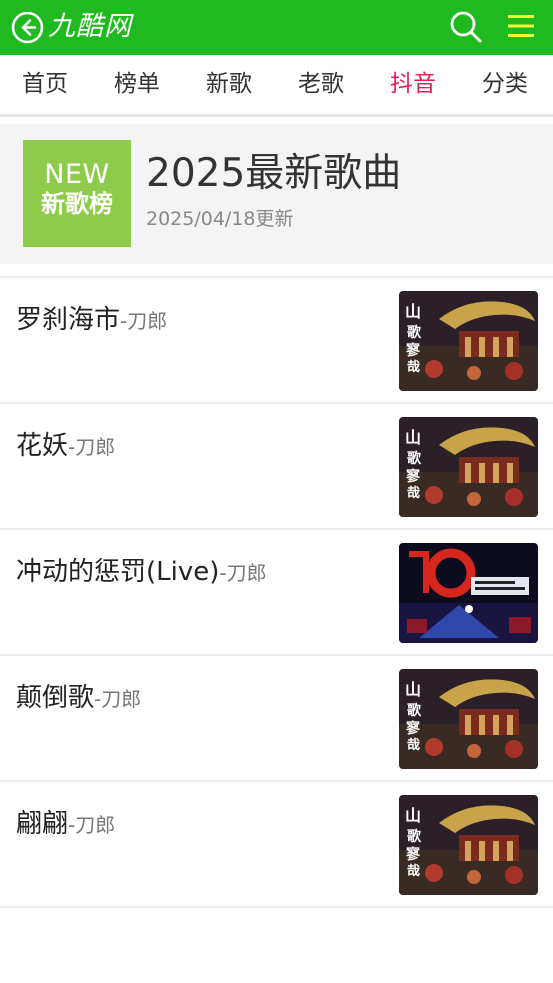  I want to click on tab-old-songs: 老歌, so click(321, 84).